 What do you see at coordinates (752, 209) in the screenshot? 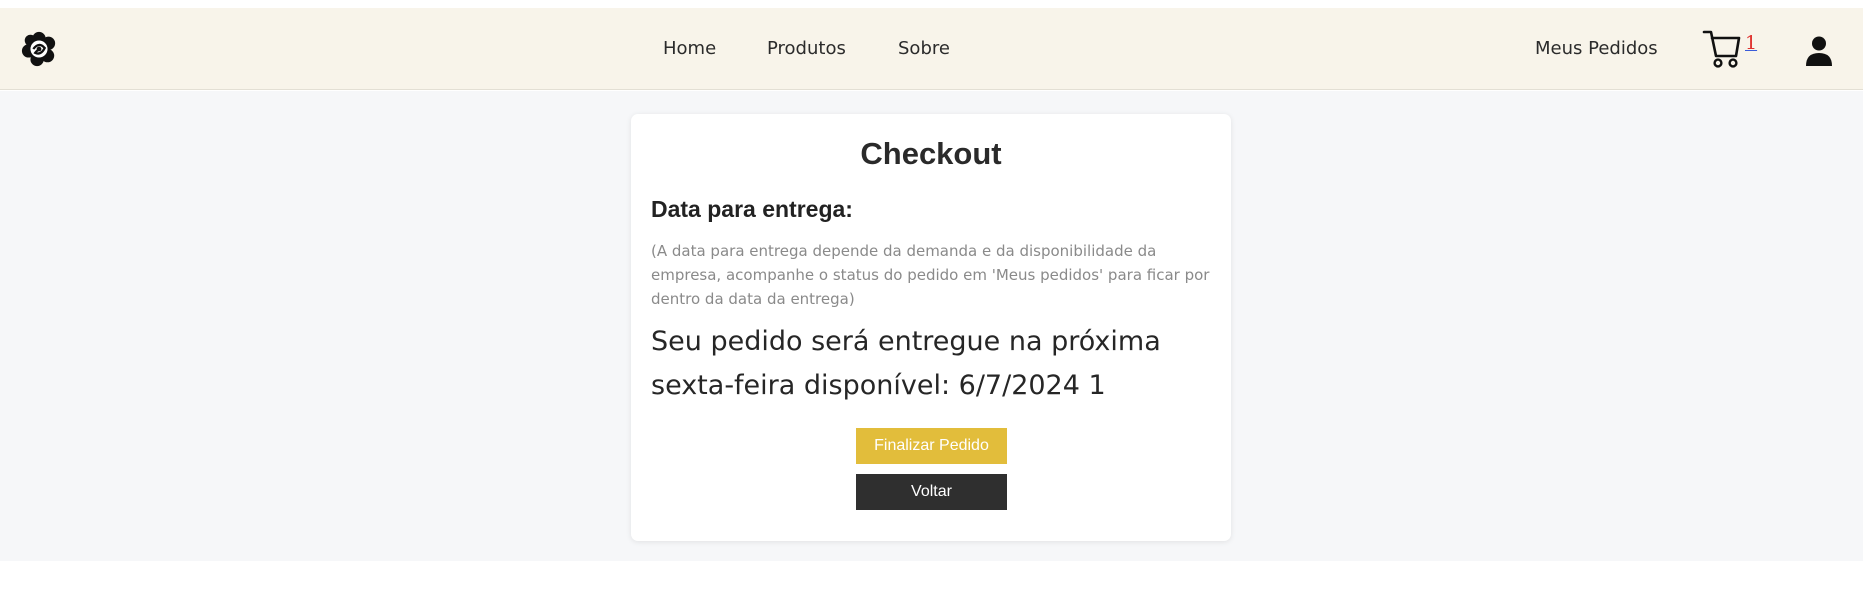
I see `delivery-date-heading: Data para entrega:` at bounding box center [752, 209].